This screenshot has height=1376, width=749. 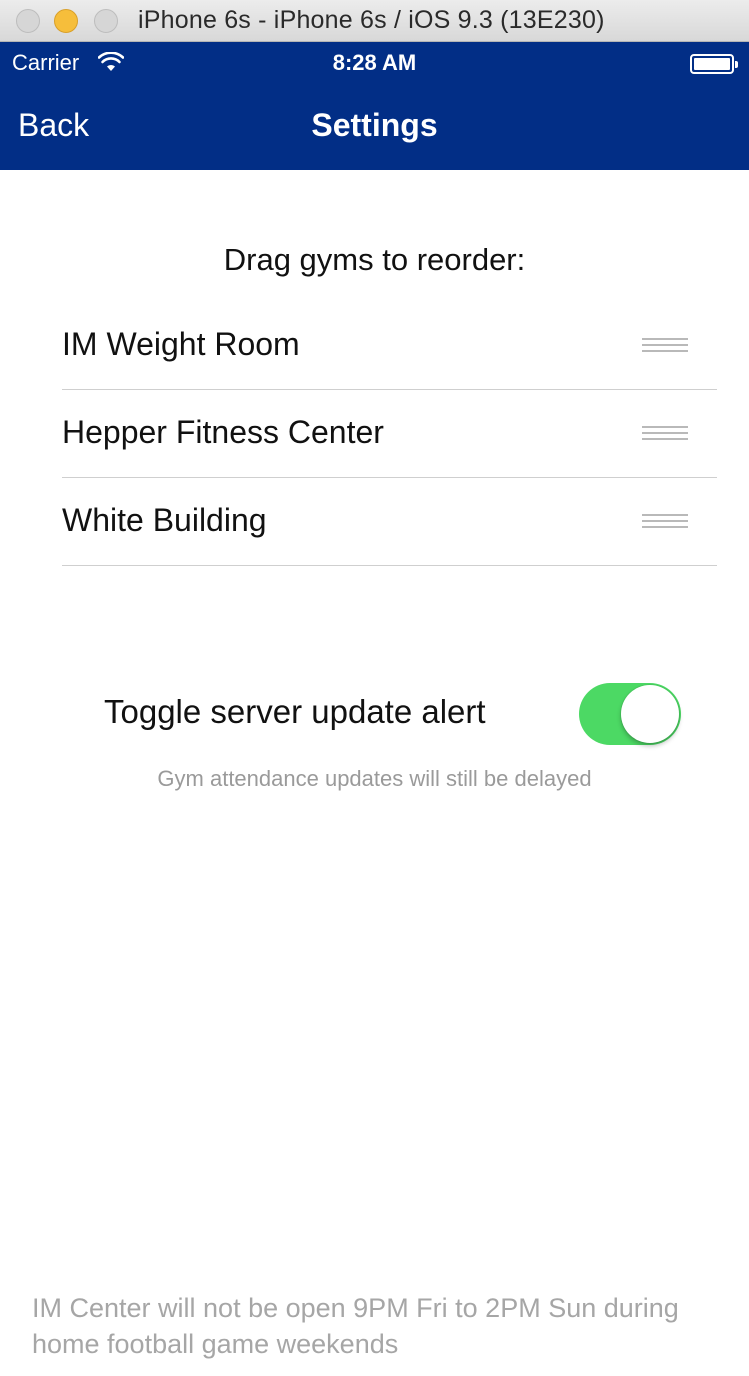 What do you see at coordinates (295, 711) in the screenshot?
I see `server-alert-toggle-label: Toggle server update alert` at bounding box center [295, 711].